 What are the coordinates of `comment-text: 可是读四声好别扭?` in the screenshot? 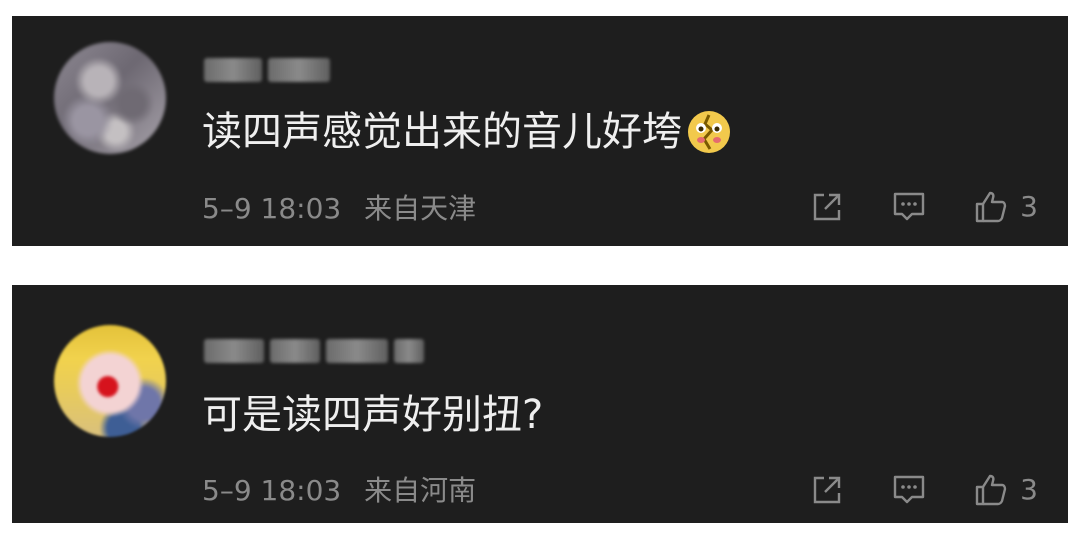 It's located at (373, 415).